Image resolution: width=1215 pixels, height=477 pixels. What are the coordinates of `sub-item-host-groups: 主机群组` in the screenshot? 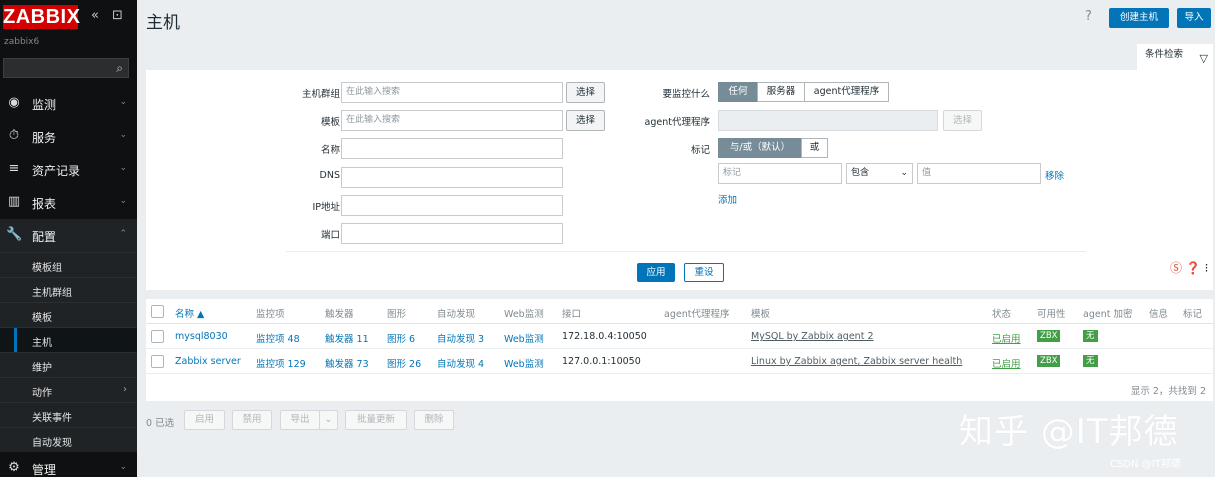 It's located at (68, 289).